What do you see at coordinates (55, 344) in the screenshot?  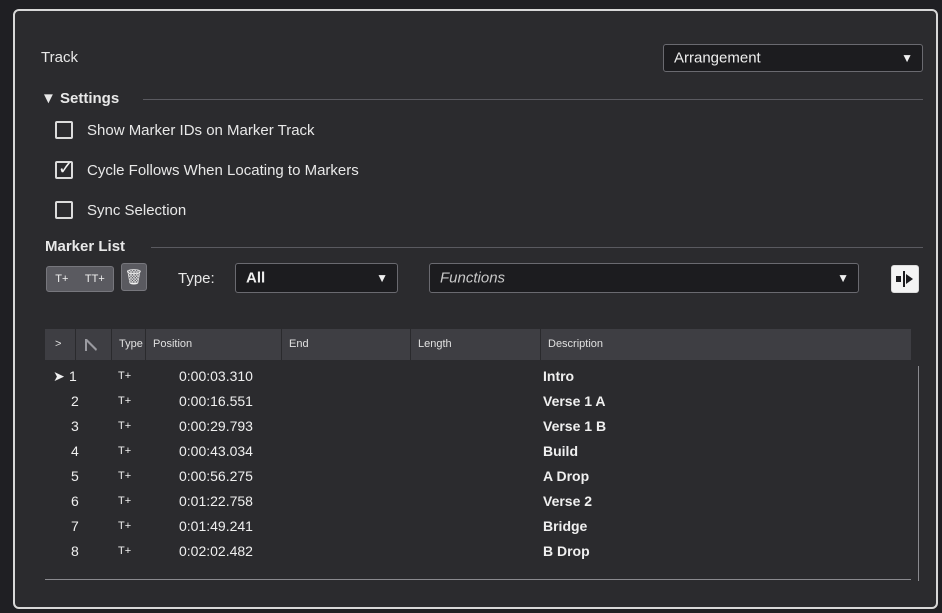 I see `expand-column-header: >` at bounding box center [55, 344].